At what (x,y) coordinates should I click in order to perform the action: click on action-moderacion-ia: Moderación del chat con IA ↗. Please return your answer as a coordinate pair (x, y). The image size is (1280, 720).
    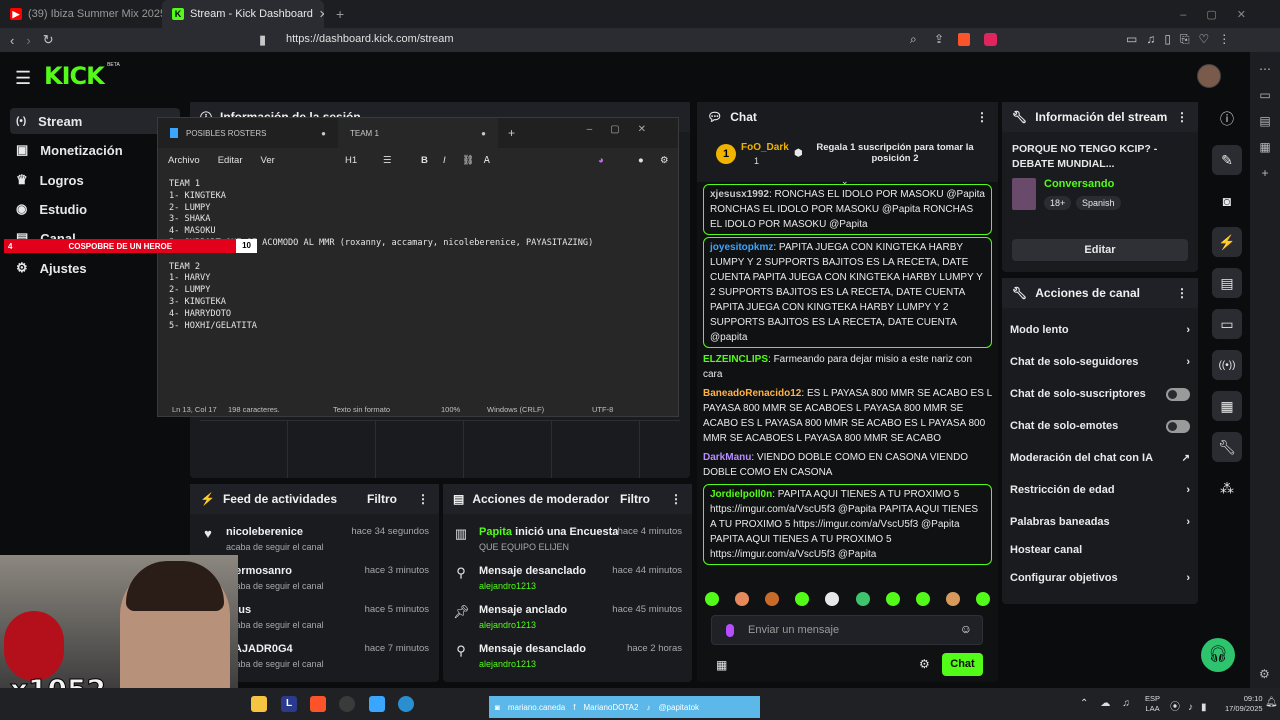
    Looking at the image, I should click on (1100, 458).